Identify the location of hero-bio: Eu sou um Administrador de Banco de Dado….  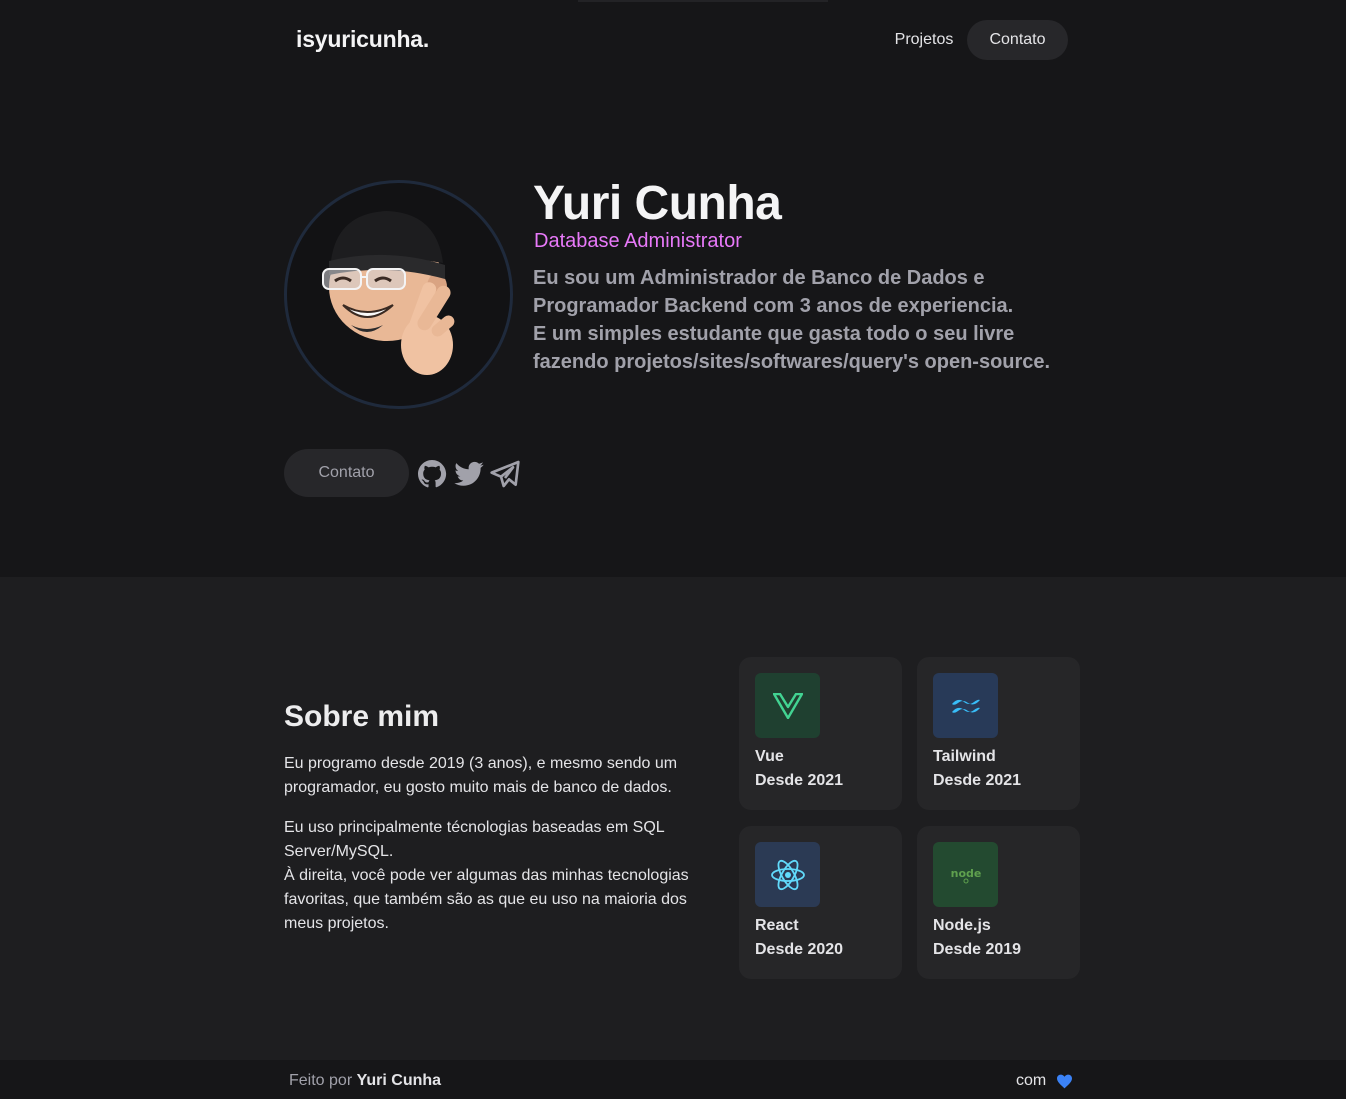
(813, 320).